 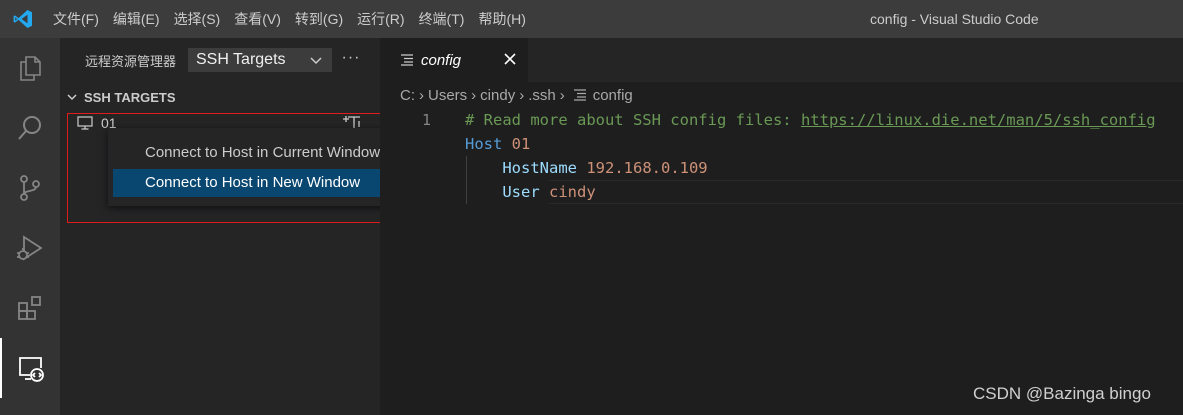 I want to click on code-link: https://linux.die.net/man/5/ssh_config, so click(x=978, y=120).